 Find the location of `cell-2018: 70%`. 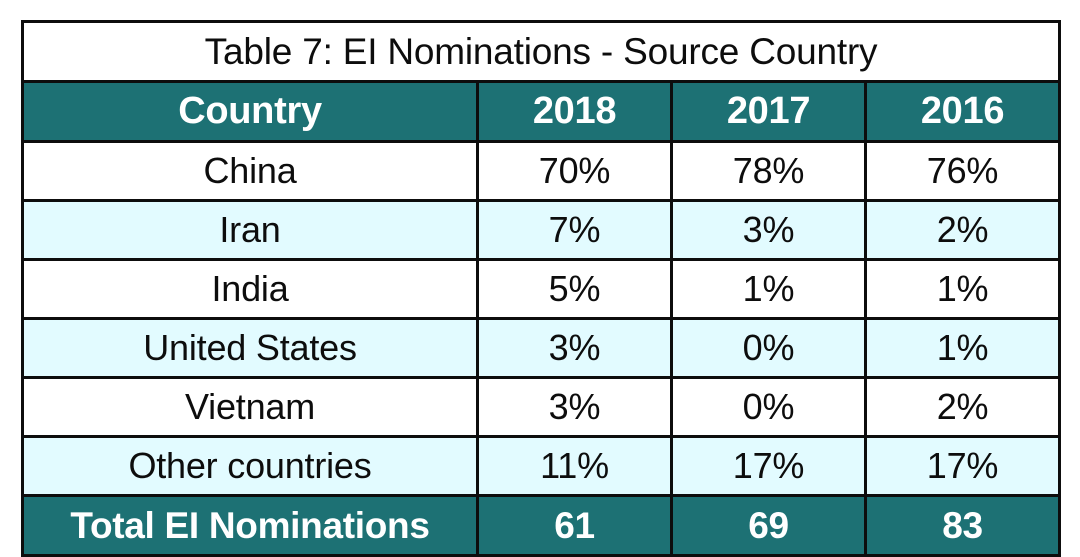

cell-2018: 70% is located at coordinates (574, 171).